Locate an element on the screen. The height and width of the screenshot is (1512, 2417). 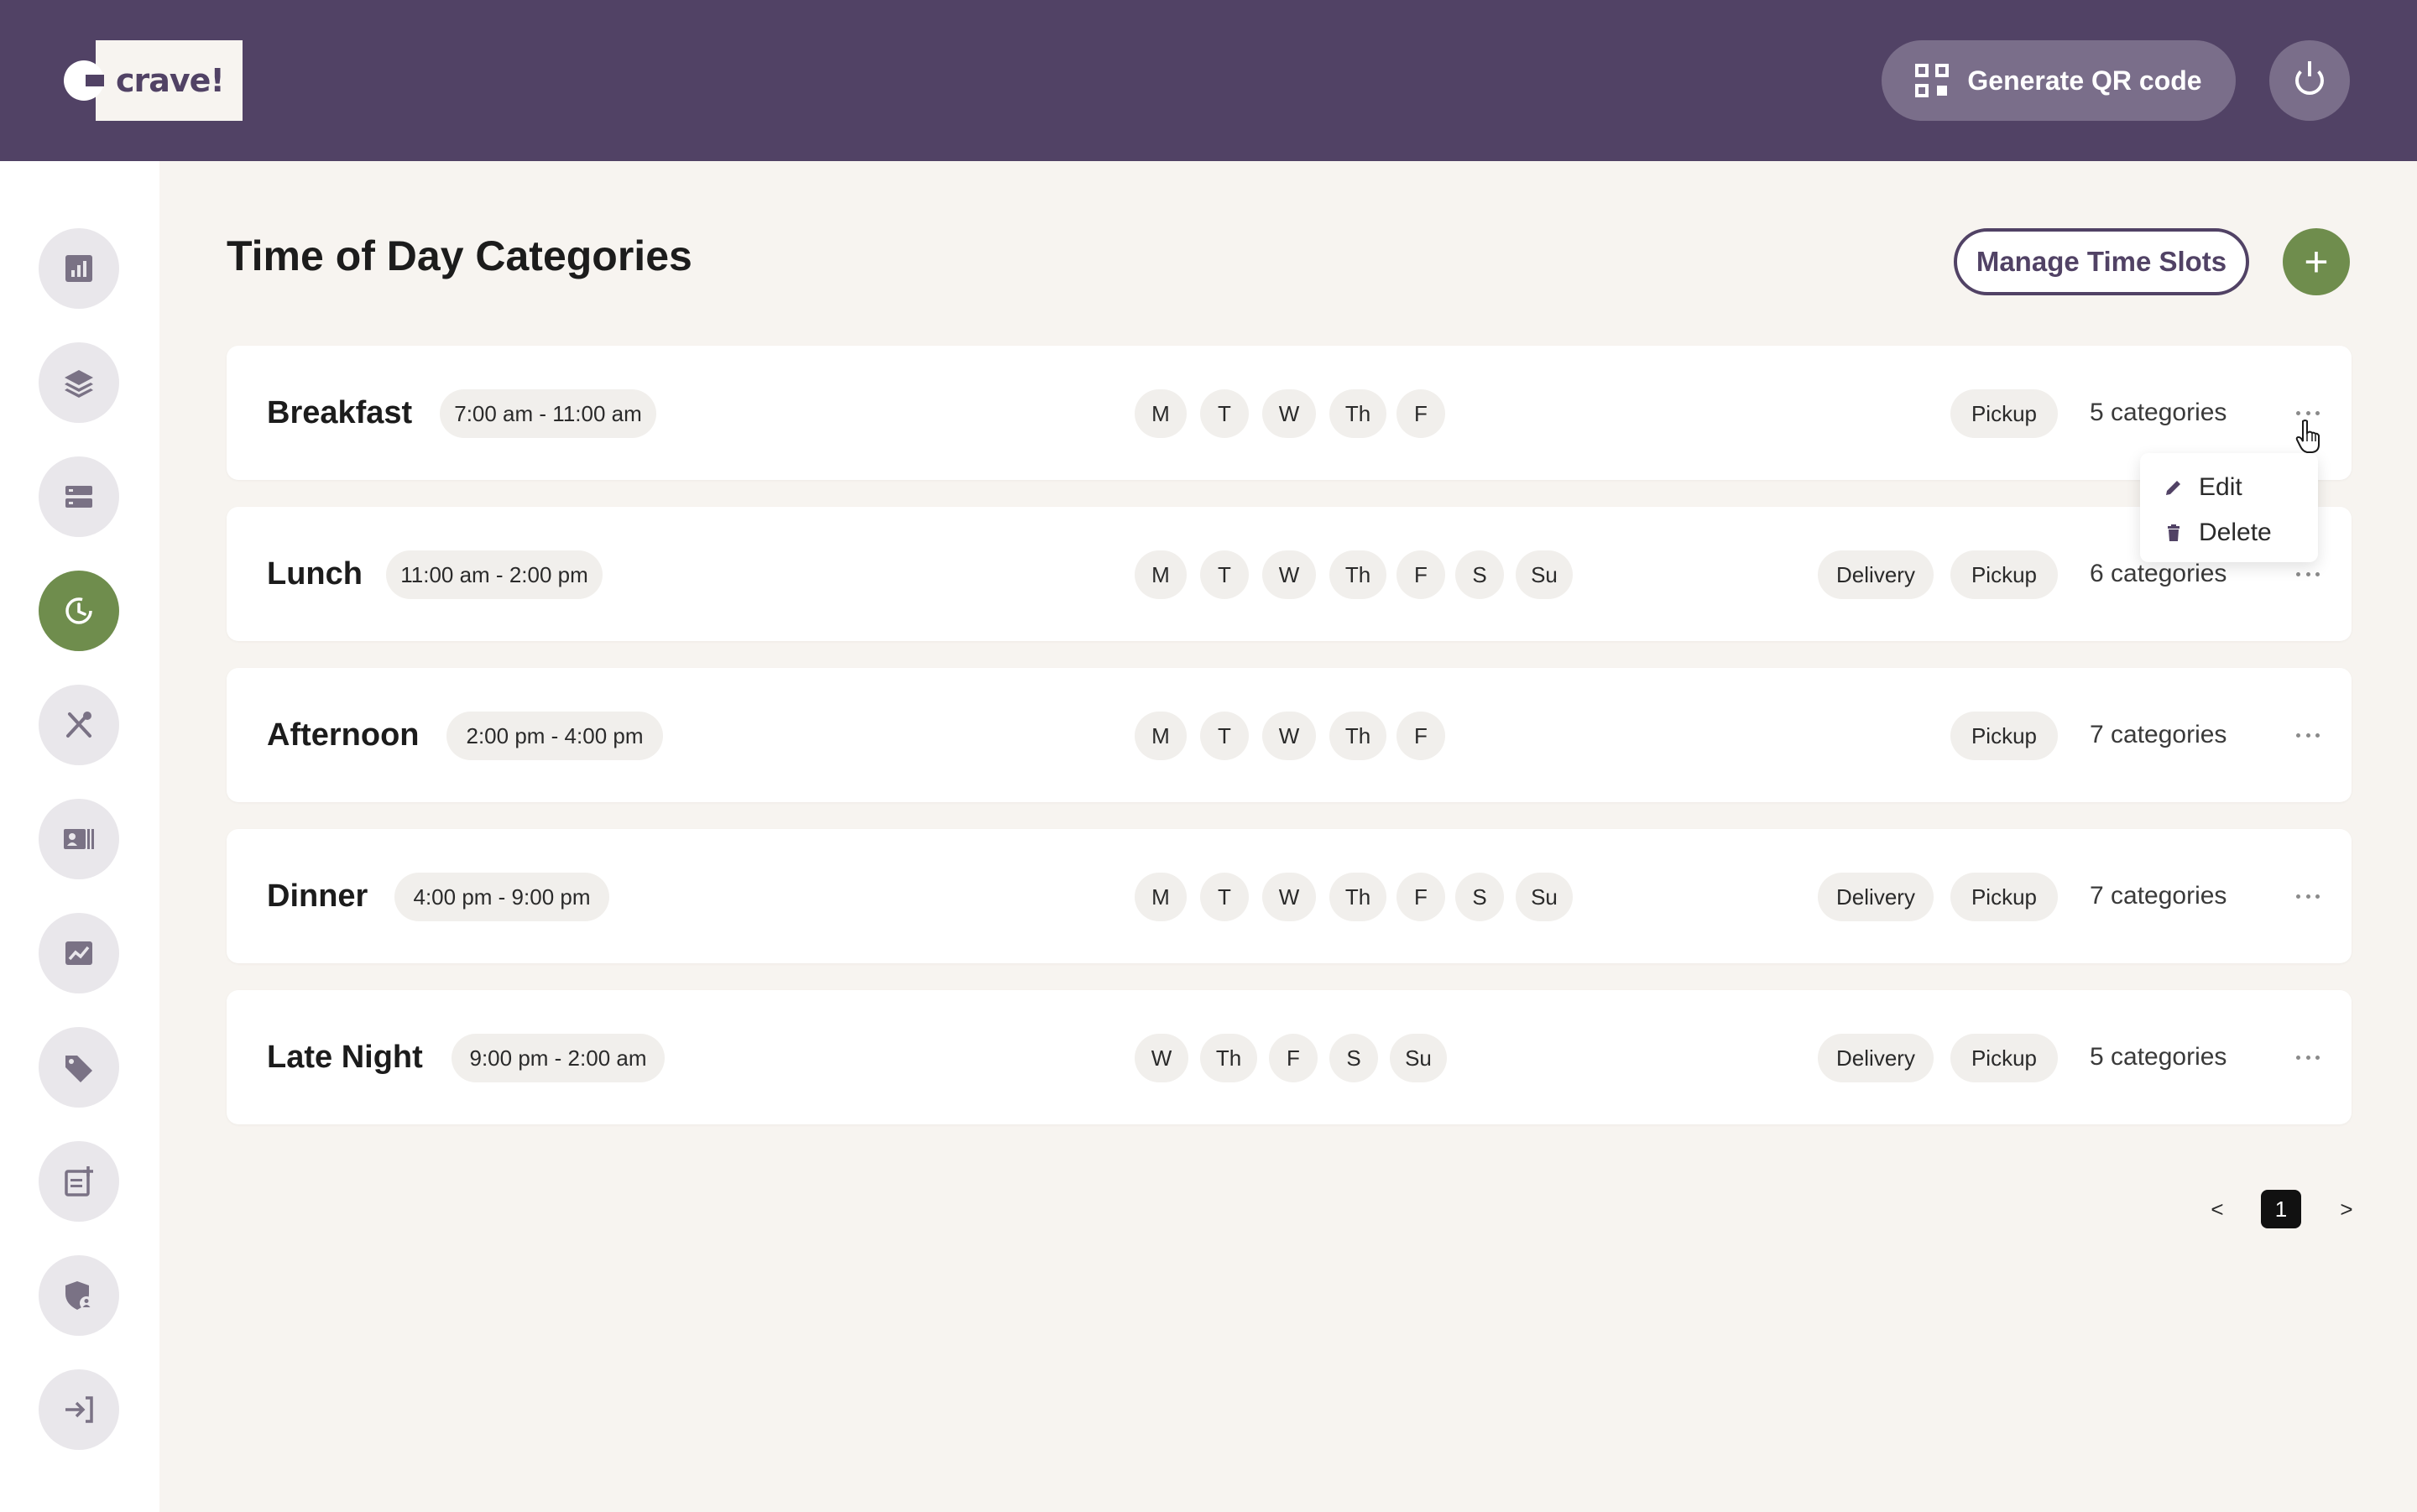
logout-button is located at coordinates (2309, 81).